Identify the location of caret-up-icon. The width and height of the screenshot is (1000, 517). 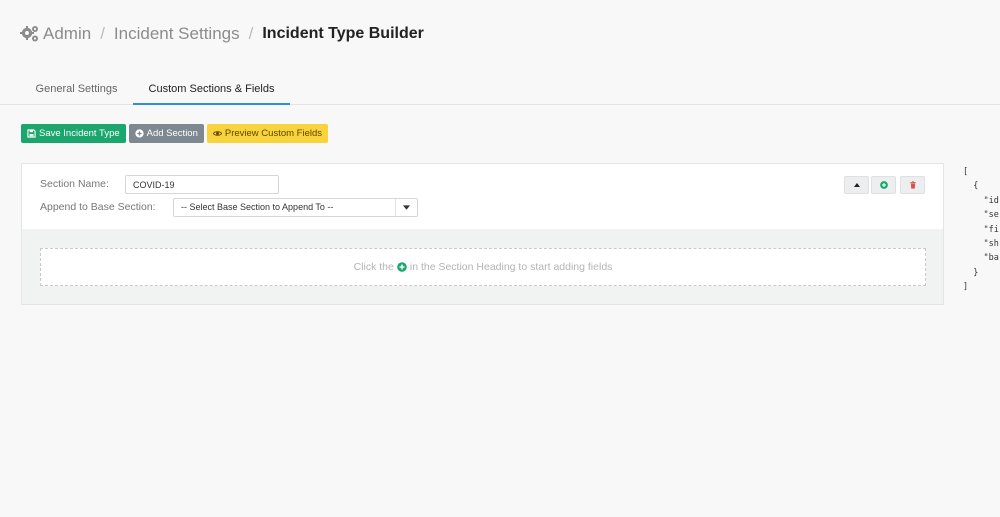
(856, 185).